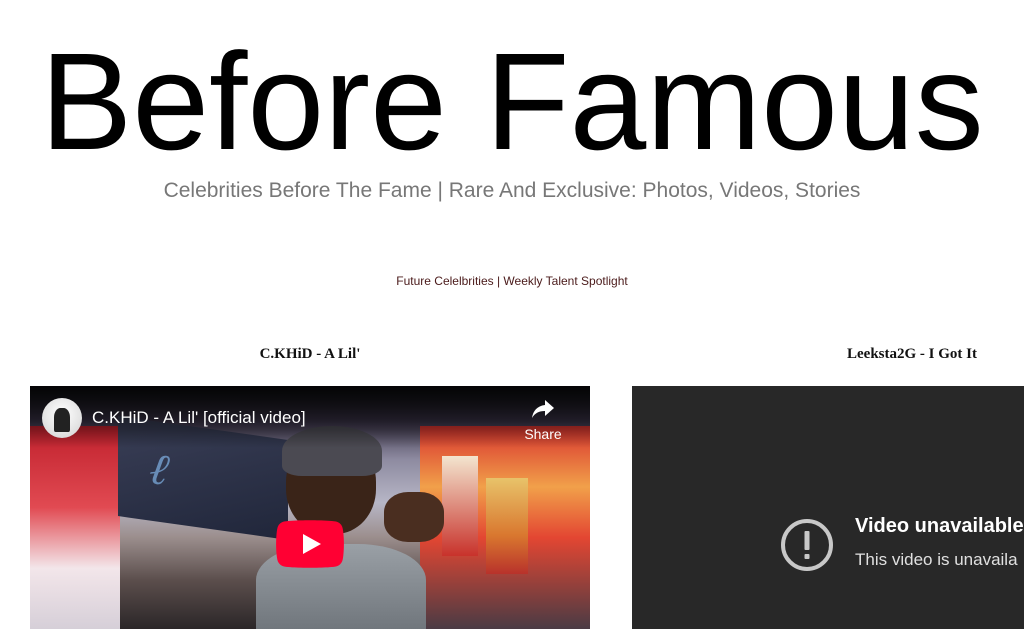 Image resolution: width=1024 pixels, height=629 pixels. What do you see at coordinates (75, 527) in the screenshot?
I see `video-thumbnail-bg-left` at bounding box center [75, 527].